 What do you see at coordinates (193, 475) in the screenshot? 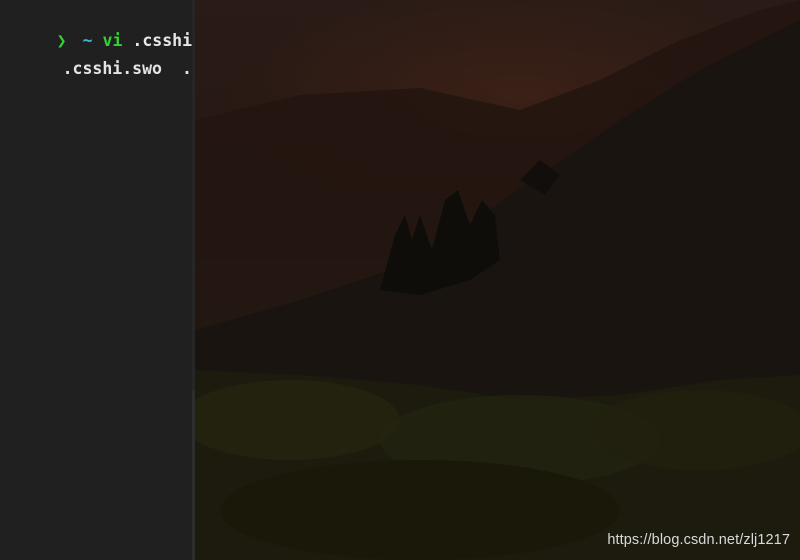
I see `scrollbar-thumb` at bounding box center [193, 475].